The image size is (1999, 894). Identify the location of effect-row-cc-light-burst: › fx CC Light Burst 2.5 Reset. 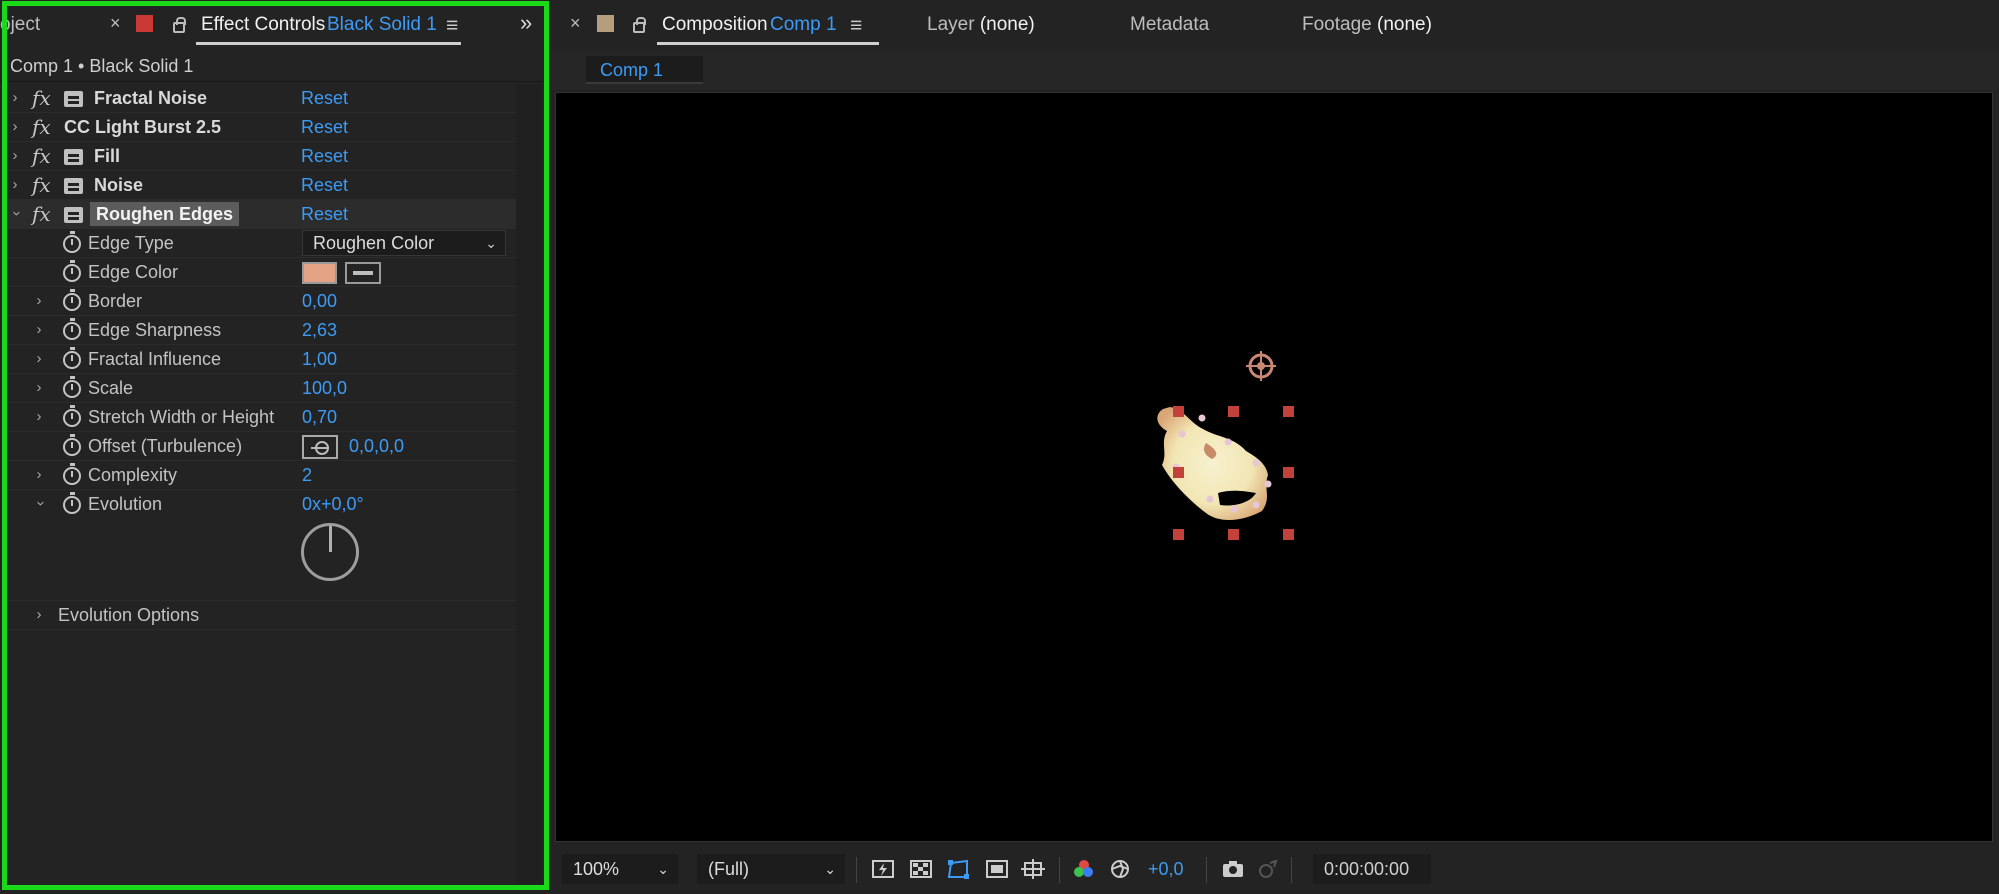
(262, 127).